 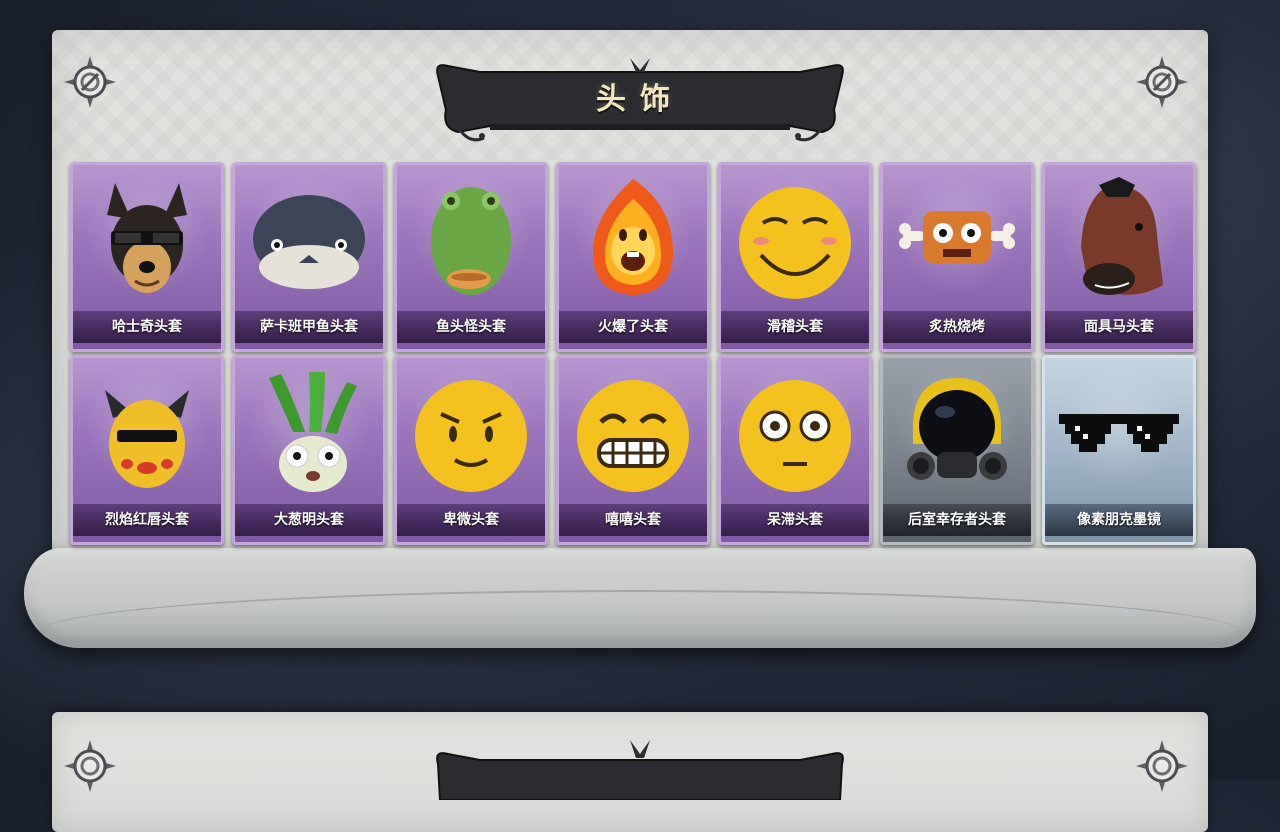 What do you see at coordinates (1119, 327) in the screenshot?
I see `item-name: 面具马头套` at bounding box center [1119, 327].